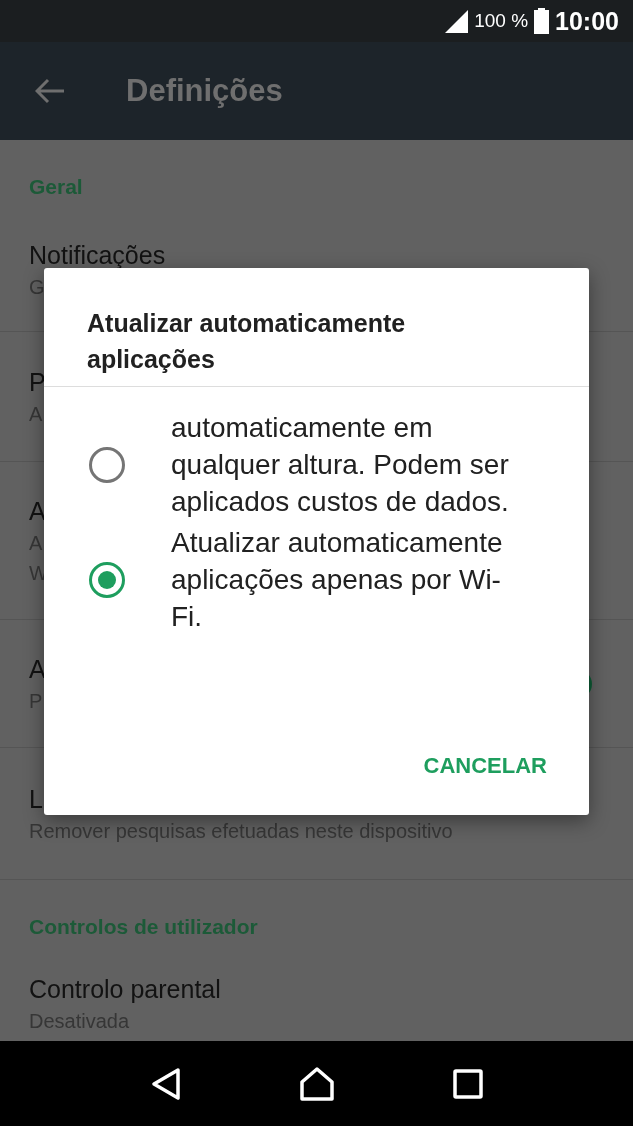 Image resolution: width=633 pixels, height=1126 pixels. Describe the element at coordinates (316, 327) in the screenshot. I see `dialog-title: Atualizar automaticamente aplicações` at that location.